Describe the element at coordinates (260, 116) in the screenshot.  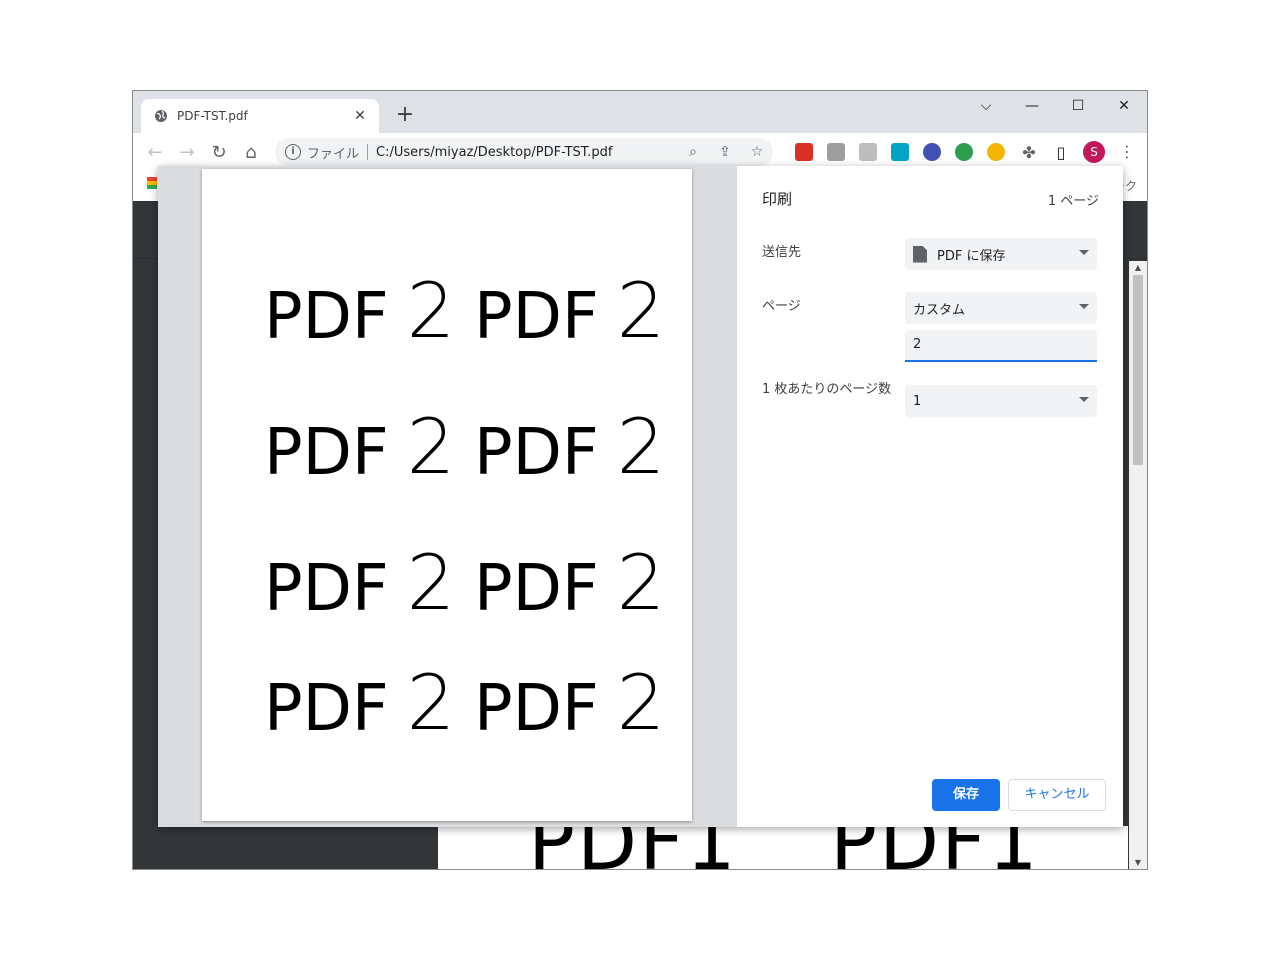
I see `tab-pdf: PDF-TST.pdf ✕` at that location.